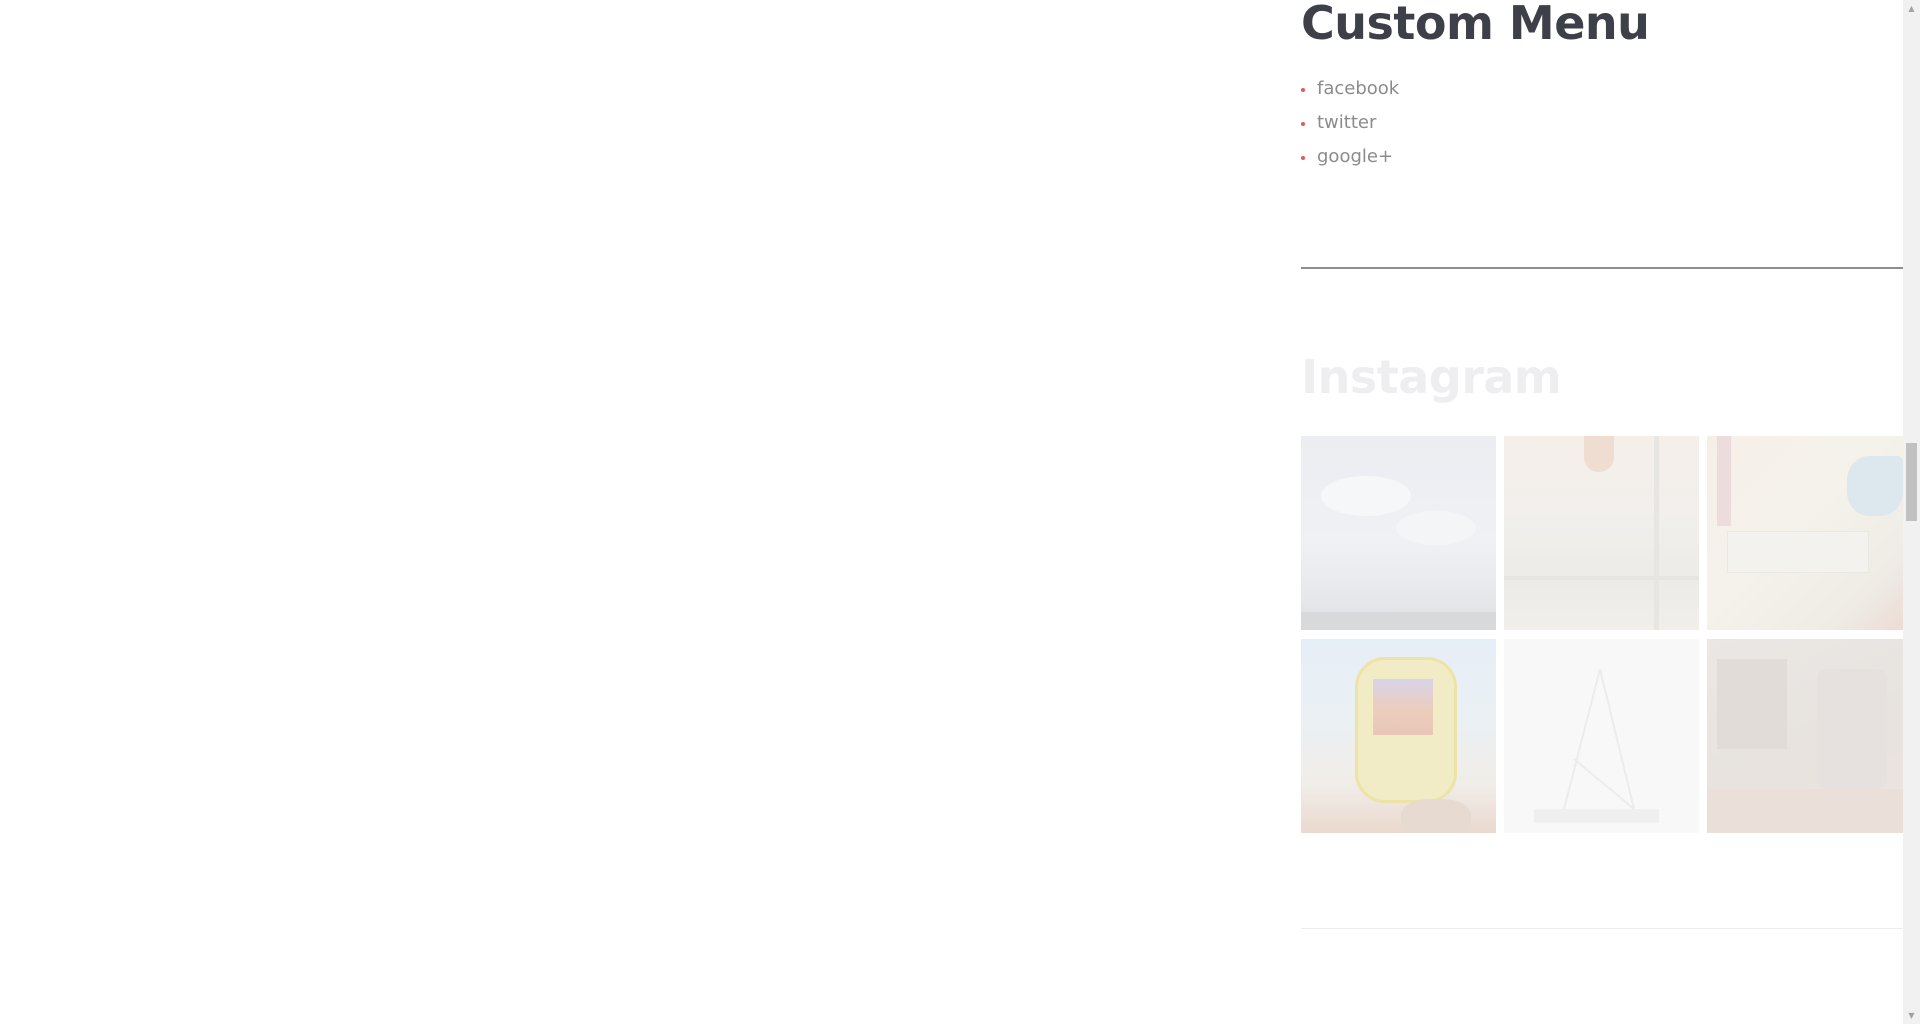 The height and width of the screenshot is (1024, 1920). I want to click on floor-shape, so click(1805, 811).